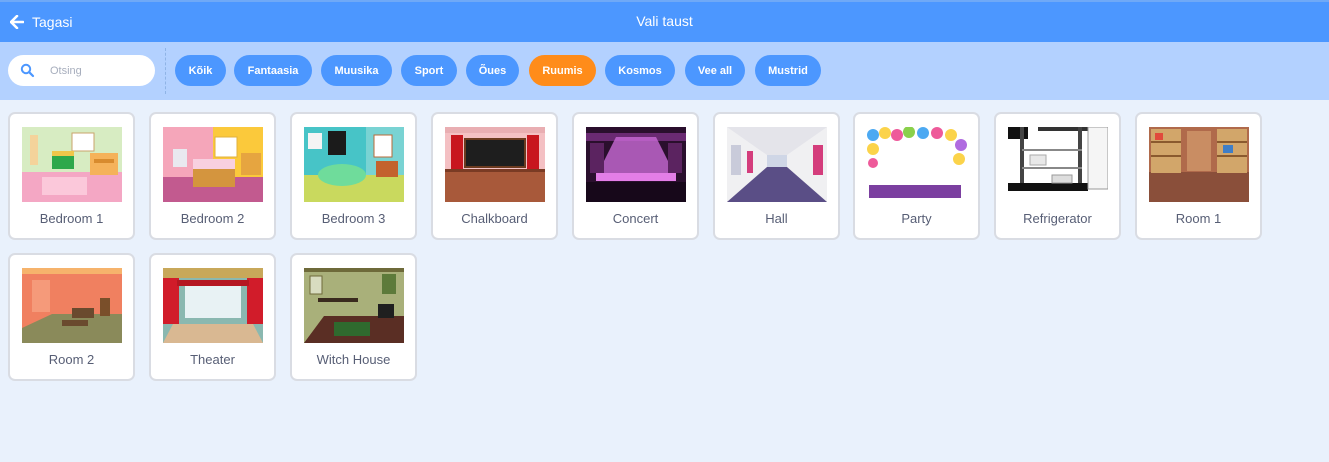 This screenshot has height=462, width=1329. What do you see at coordinates (71, 218) in the screenshot?
I see `backdrop-label: Bedroom 1` at bounding box center [71, 218].